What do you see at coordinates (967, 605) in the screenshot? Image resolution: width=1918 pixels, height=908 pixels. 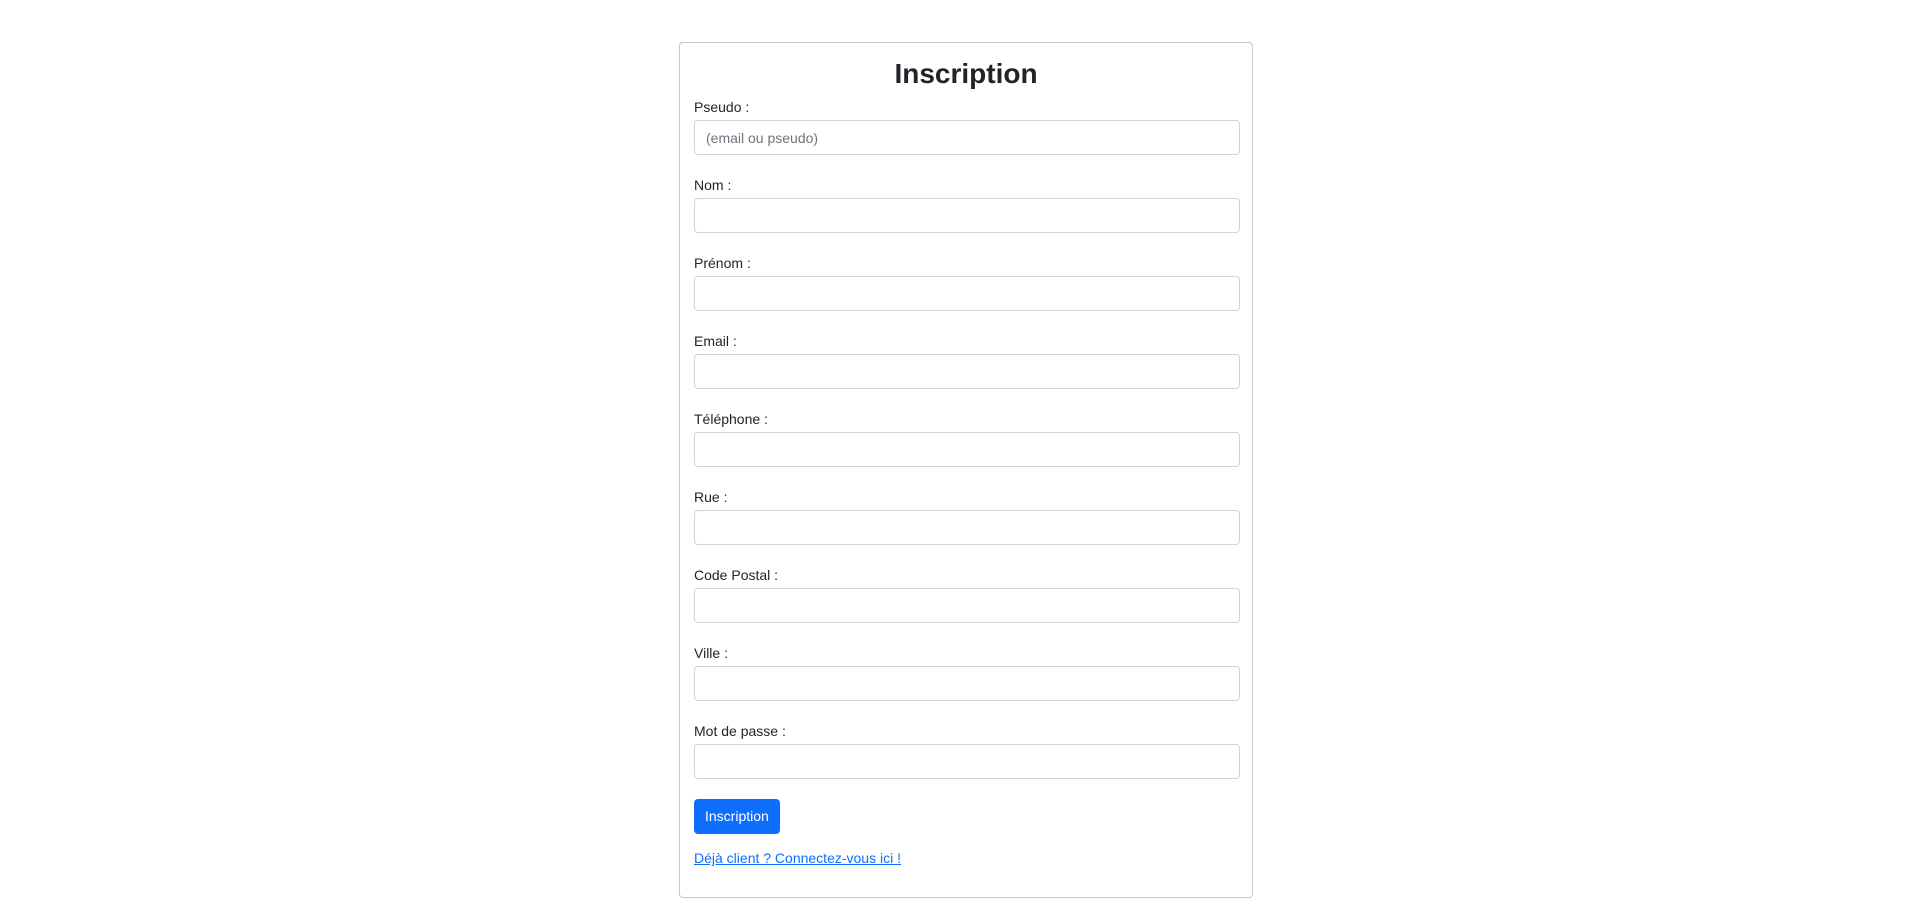 I see `code-postal-input` at bounding box center [967, 605].